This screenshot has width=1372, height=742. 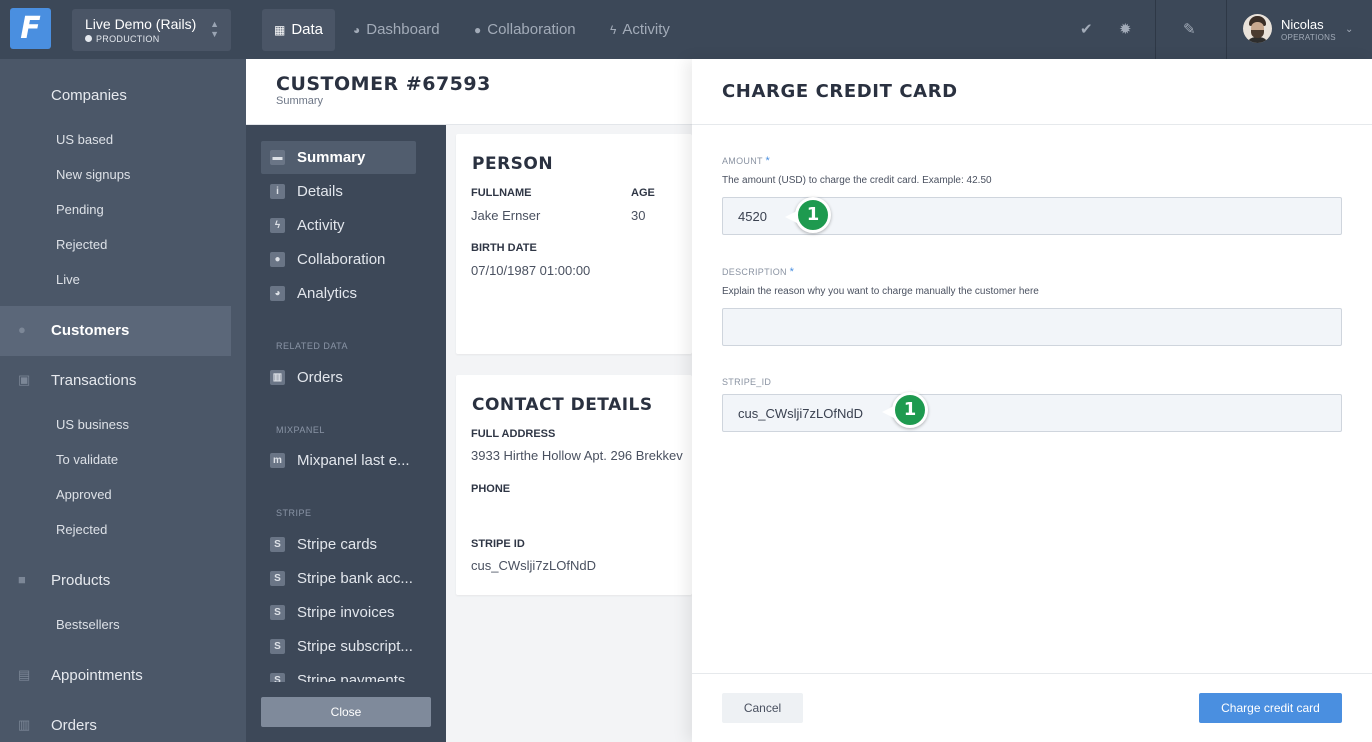 I want to click on sidebar-subitem-us-business: US business, so click(x=92, y=424).